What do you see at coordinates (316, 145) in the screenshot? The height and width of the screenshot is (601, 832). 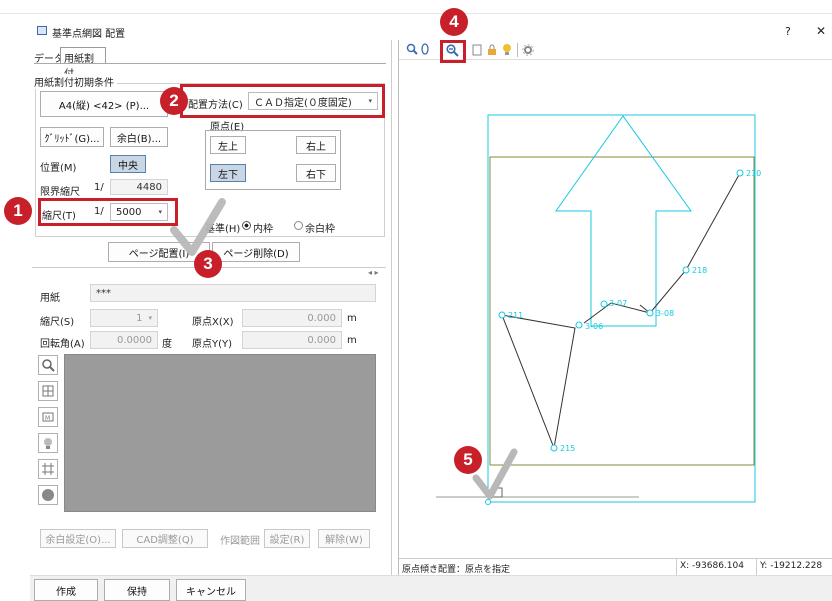 I see `origin-top-right: 右上` at bounding box center [316, 145].